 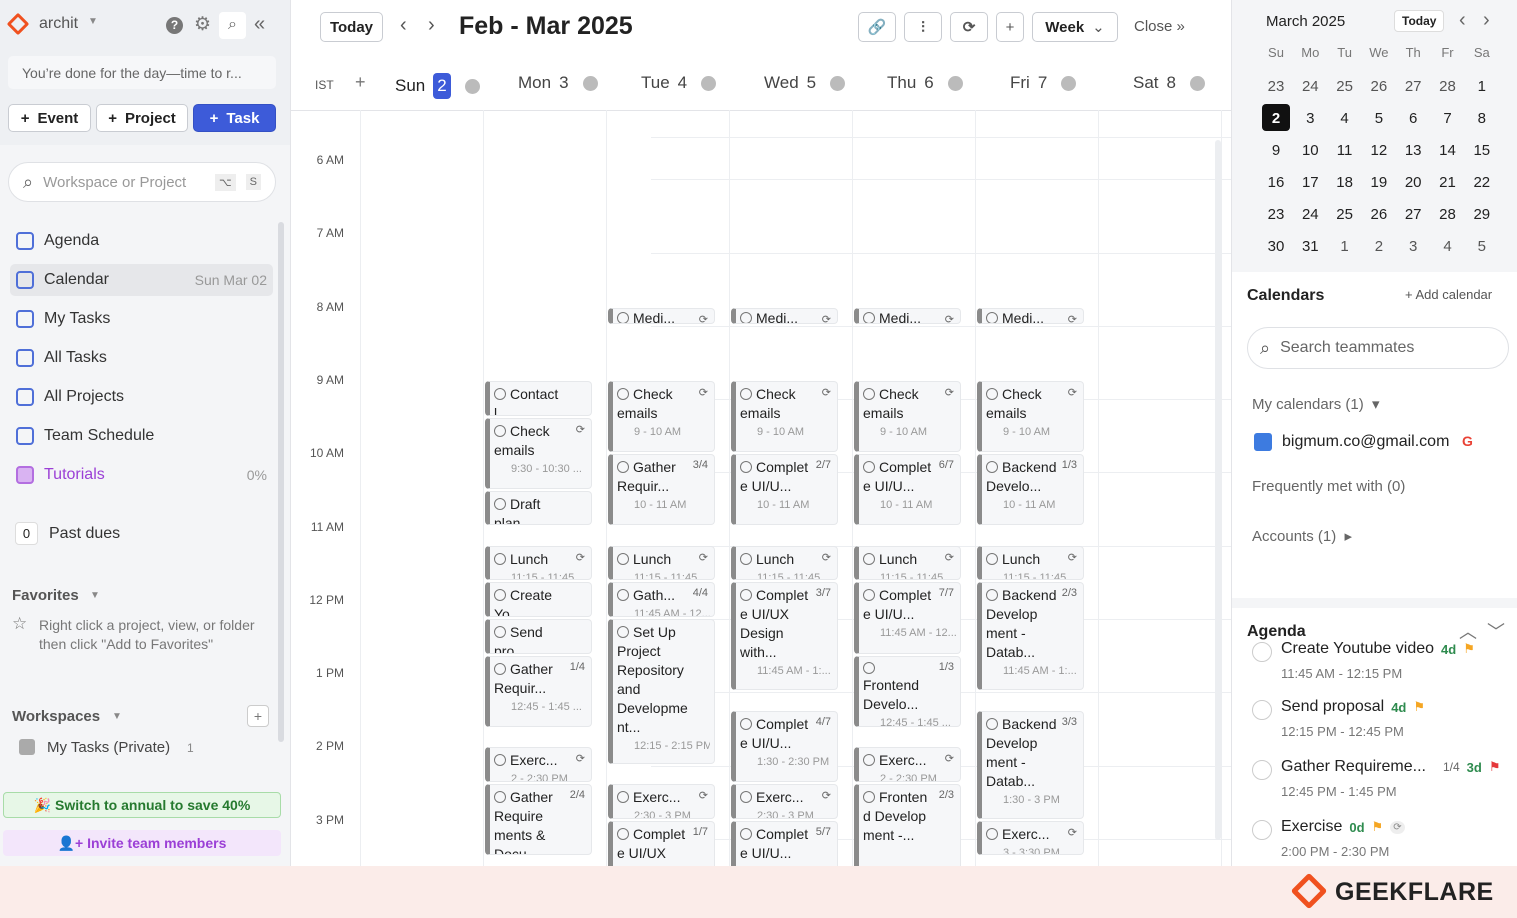 What do you see at coordinates (232, 25) in the screenshot?
I see `search-icon: ⌕` at bounding box center [232, 25].